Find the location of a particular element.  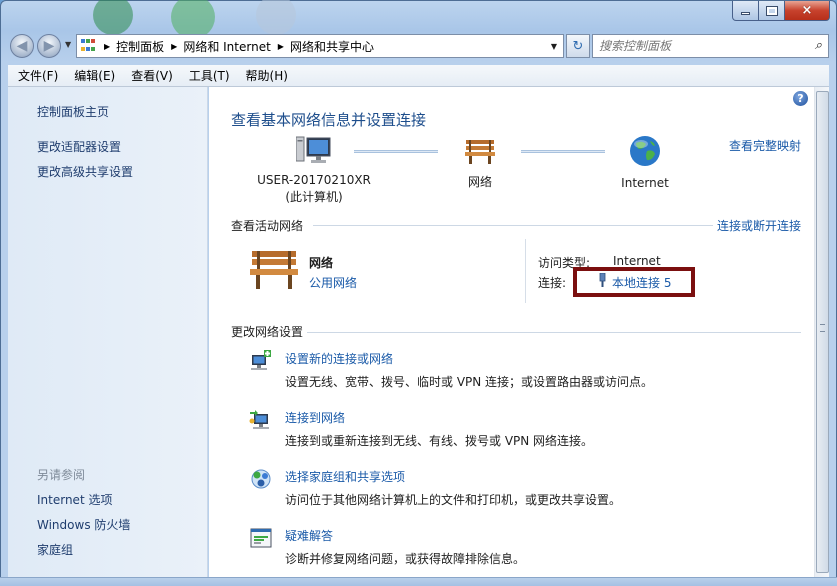

troubleshoot-icon is located at coordinates (261, 538).